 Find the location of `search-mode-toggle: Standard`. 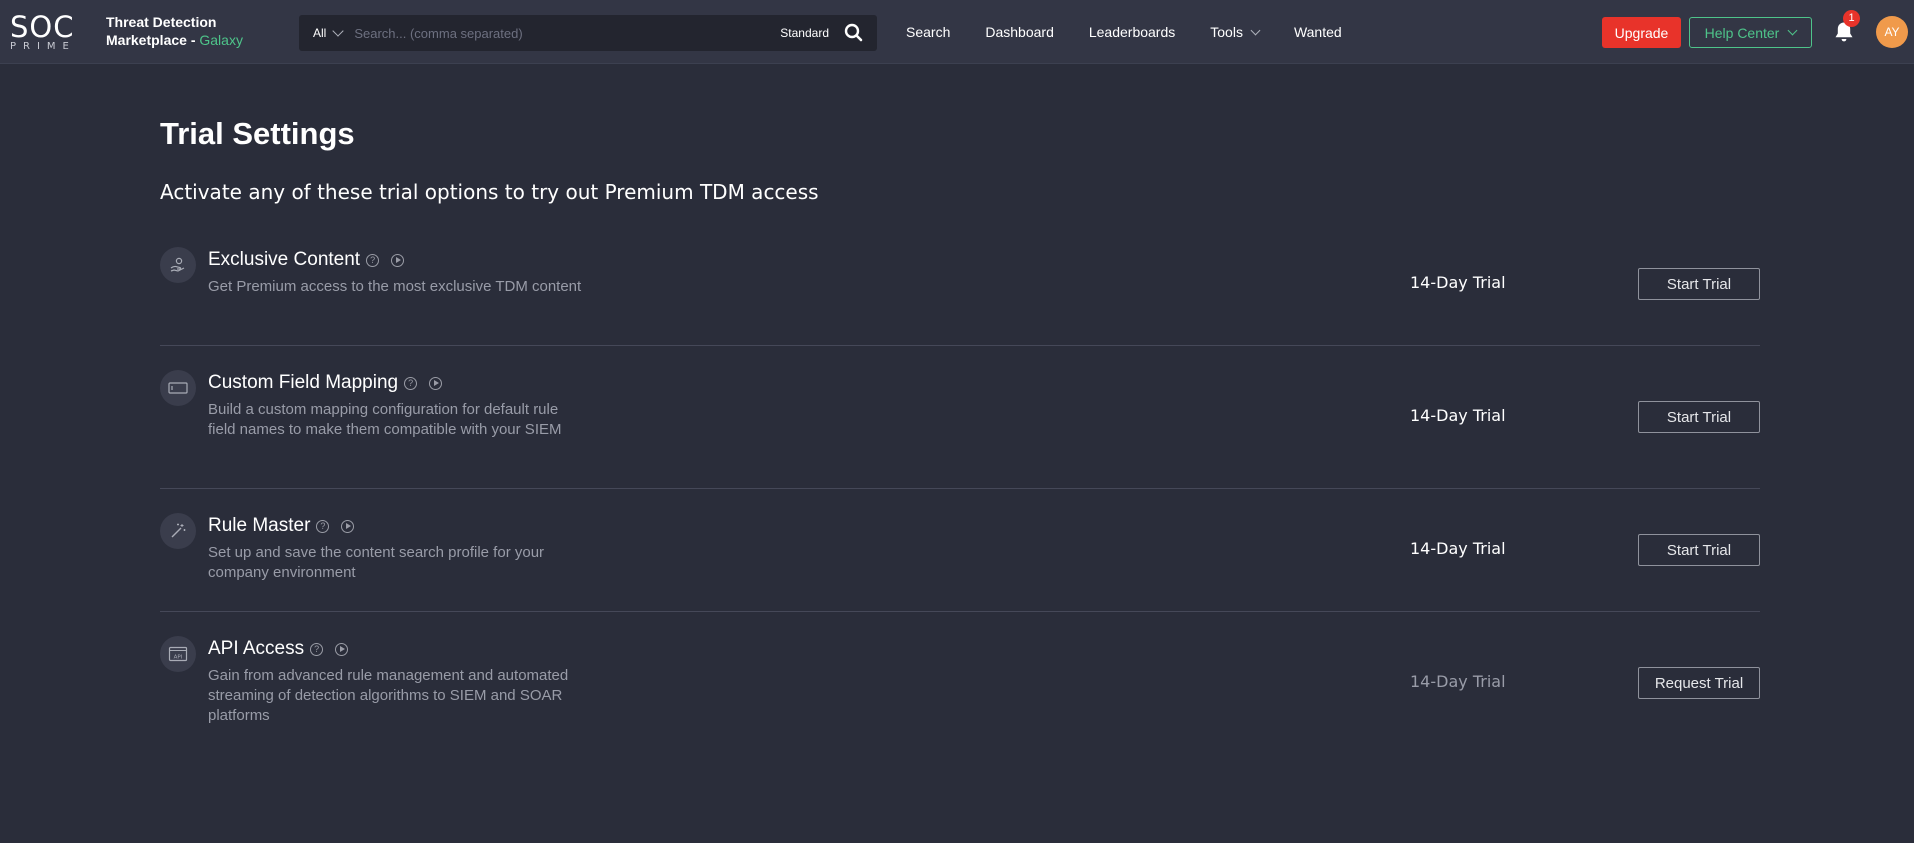

search-mode-toggle: Standard is located at coordinates (804, 33).